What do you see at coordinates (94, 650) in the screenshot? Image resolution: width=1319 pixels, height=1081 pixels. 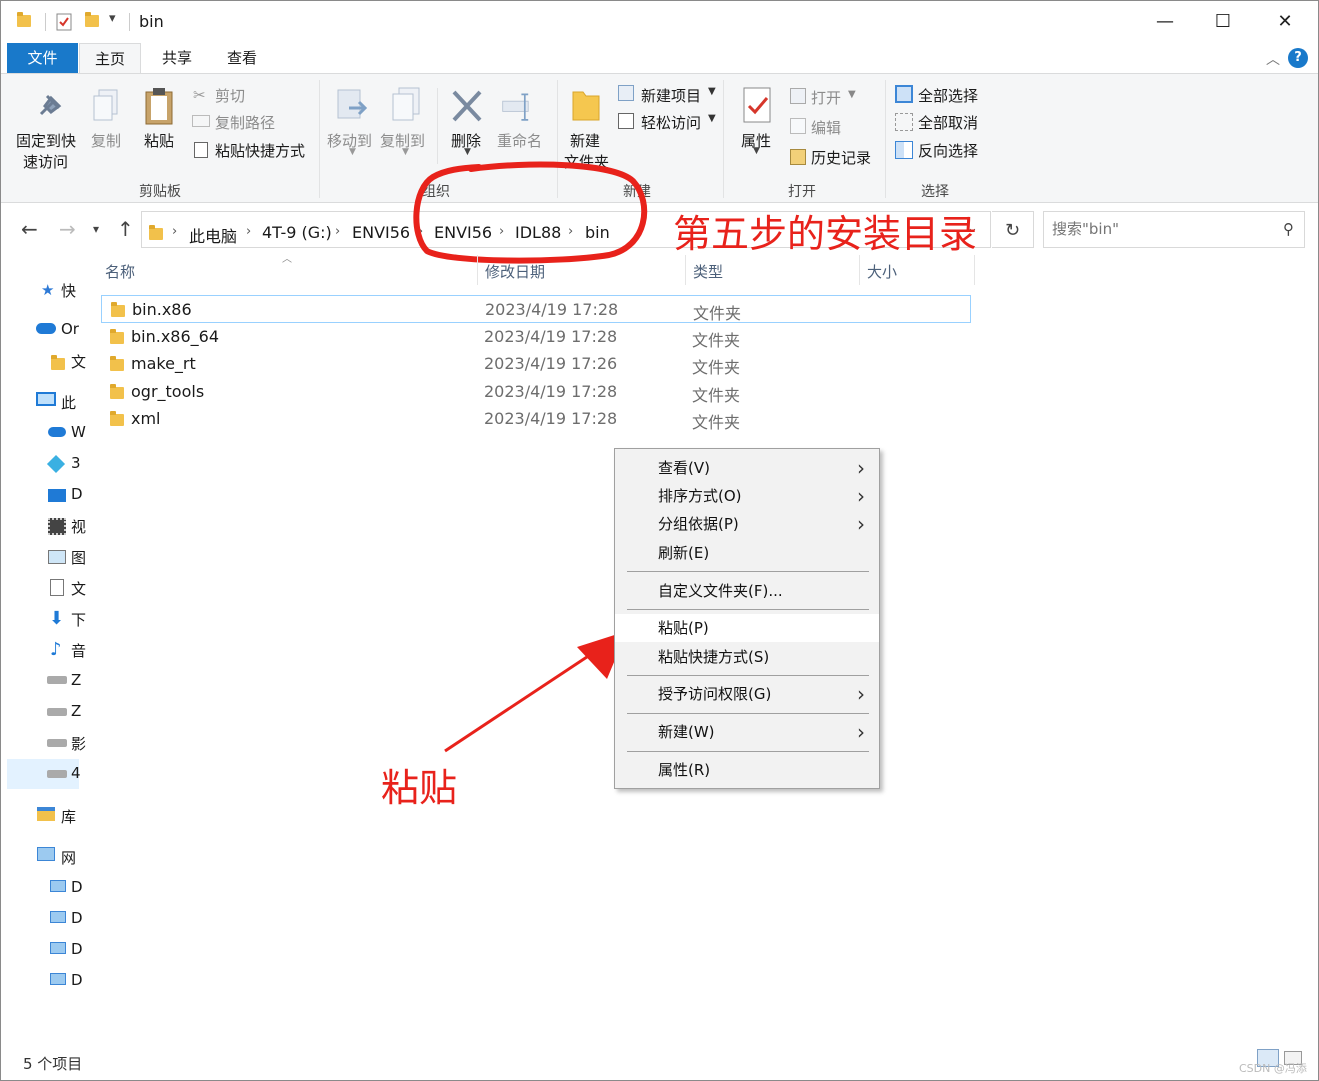 I see `nav-music: 音` at bounding box center [94, 650].